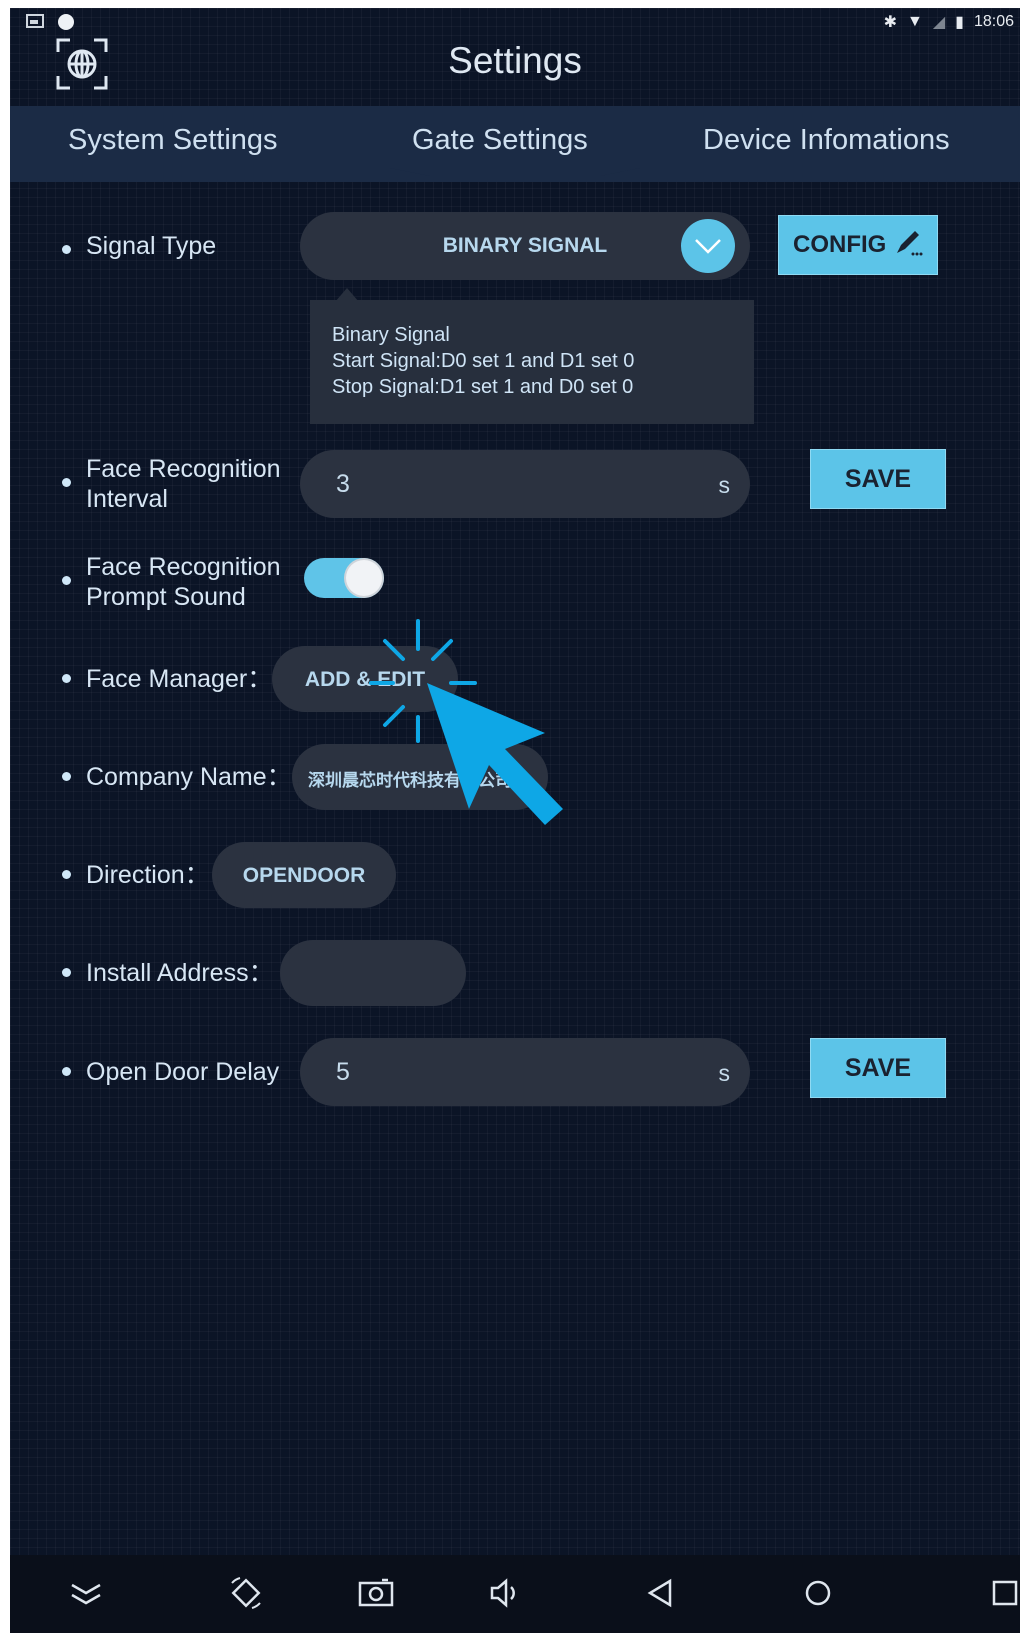 This screenshot has height=1633, width=1020. Describe the element at coordinates (818, 1593) in the screenshot. I see `home-icon` at that location.